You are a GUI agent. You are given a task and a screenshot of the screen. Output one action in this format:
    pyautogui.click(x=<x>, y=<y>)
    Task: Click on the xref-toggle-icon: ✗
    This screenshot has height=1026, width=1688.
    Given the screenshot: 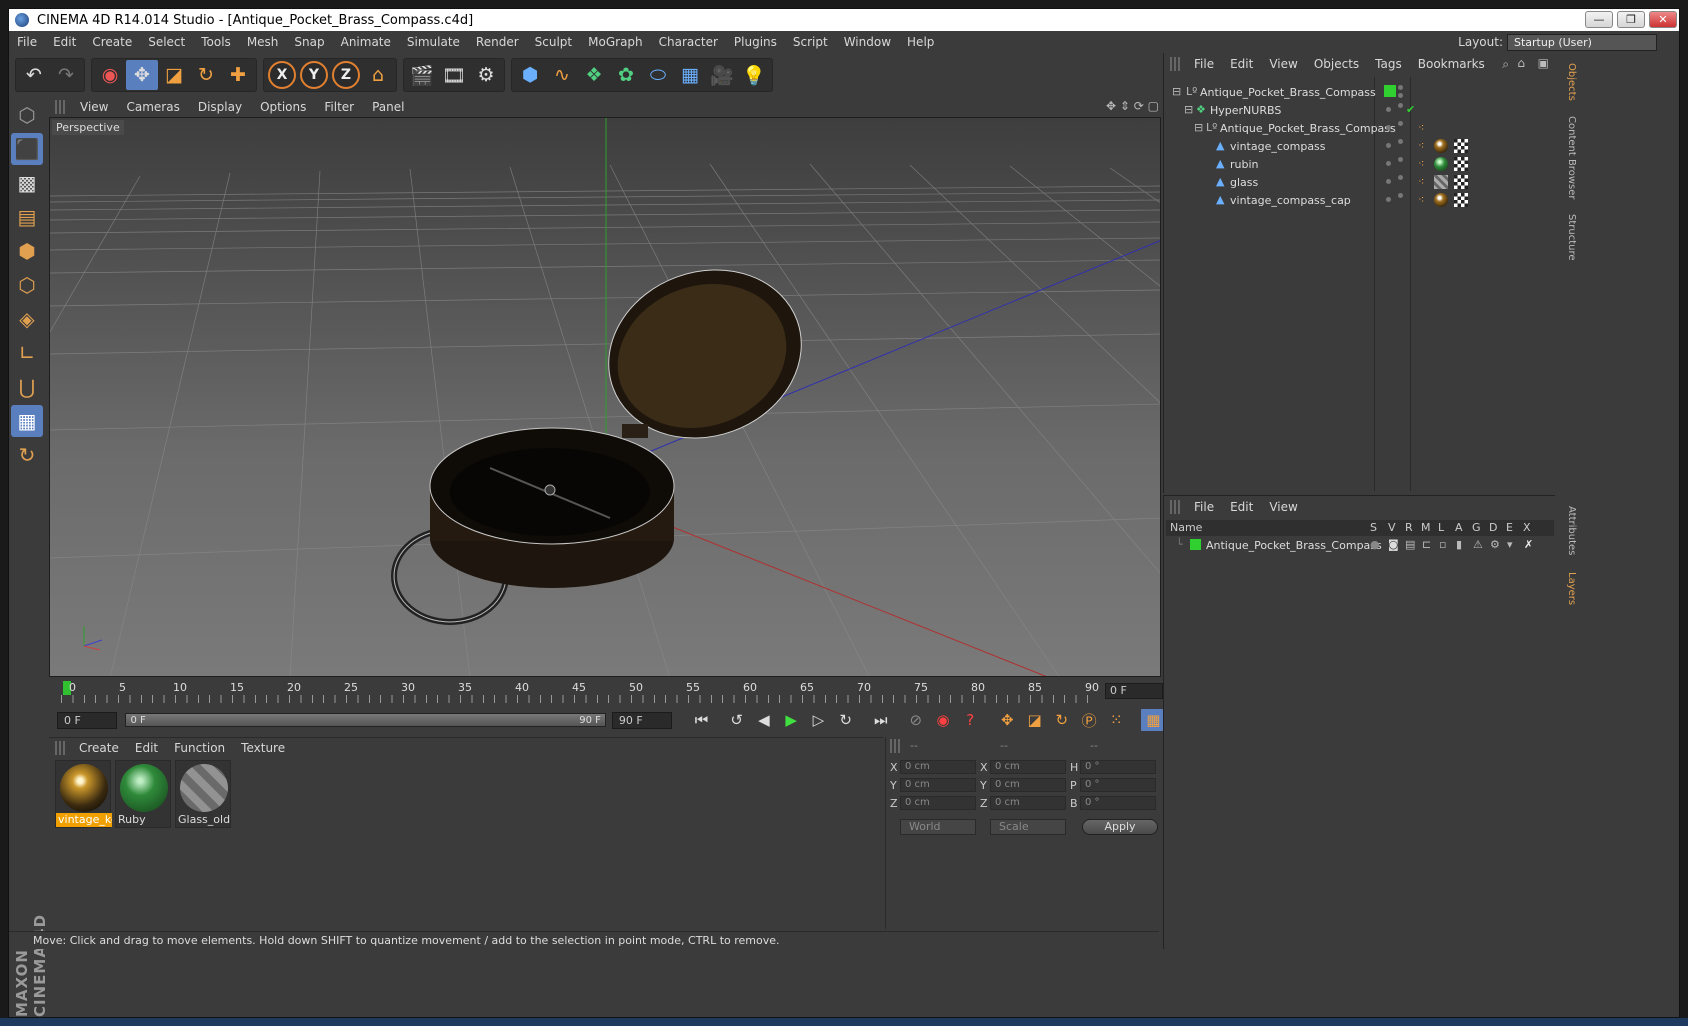 What is the action you would take?
    pyautogui.click(x=1530, y=545)
    